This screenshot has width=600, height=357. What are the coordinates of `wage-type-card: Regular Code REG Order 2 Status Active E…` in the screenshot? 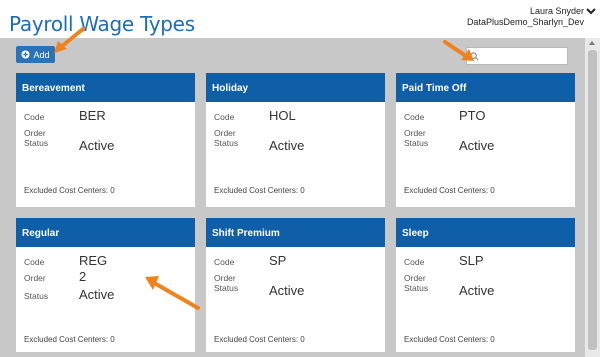 It's located at (105, 285).